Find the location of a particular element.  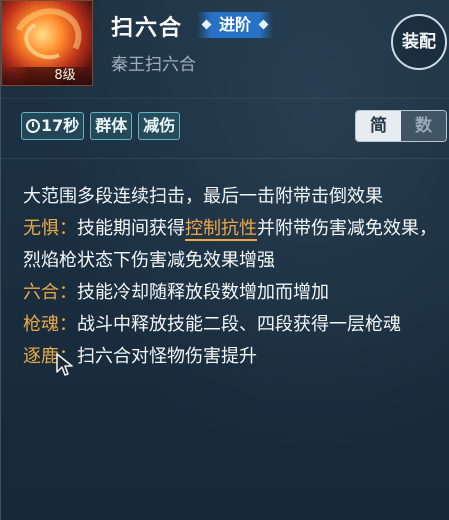

effect-zhulu: 逐鹿：扫六合对怪物伤害提升 is located at coordinates (233, 357).